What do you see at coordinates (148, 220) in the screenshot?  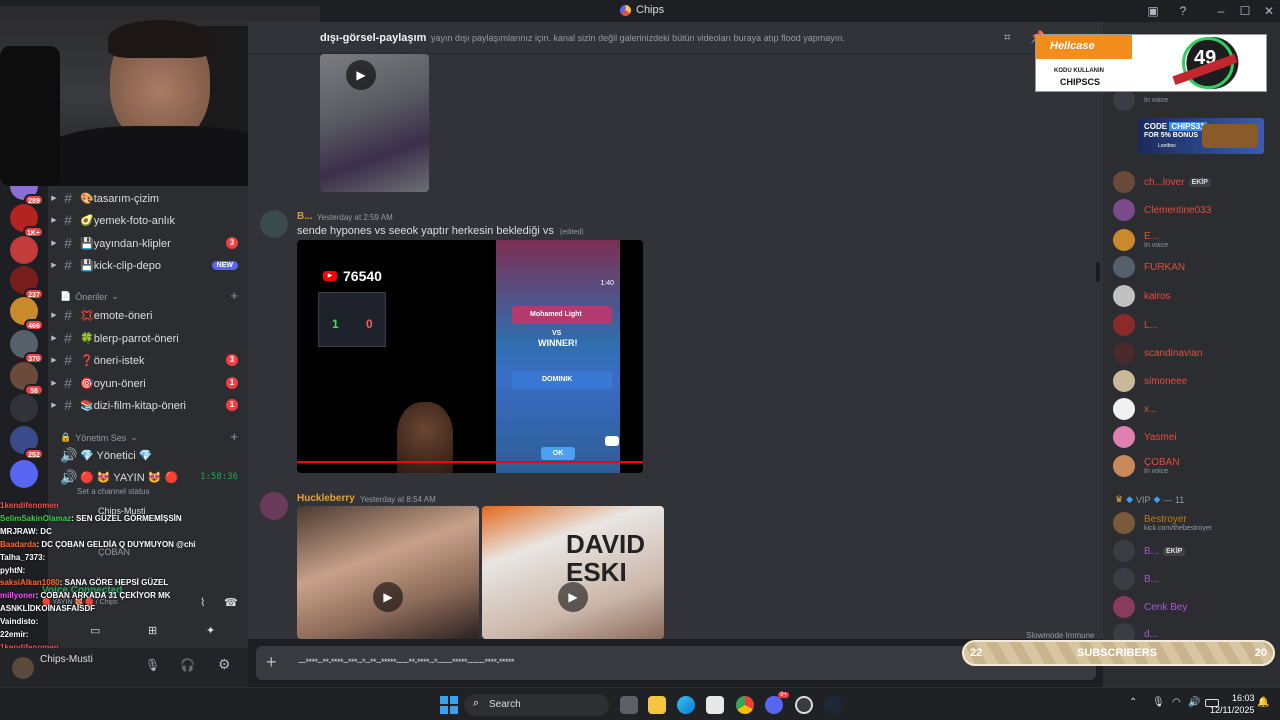 I see `channel-item: ▶ # 🥑yemek-foto-anlık` at bounding box center [148, 220].